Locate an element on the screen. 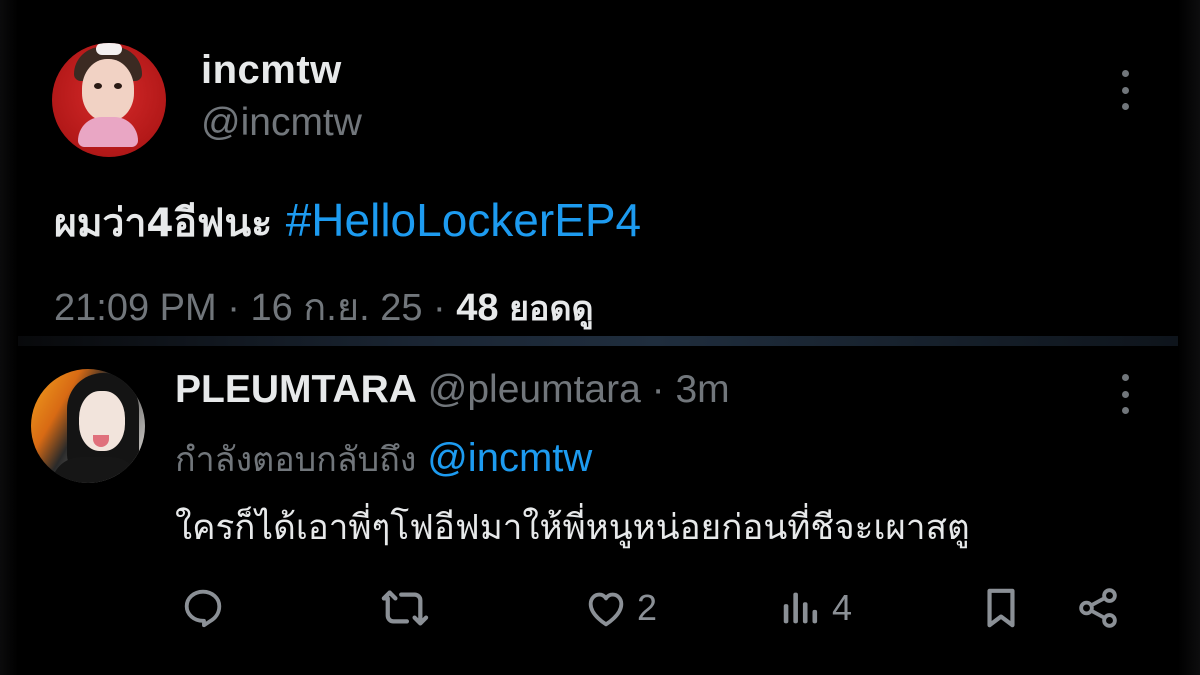 The image size is (1200, 675). post-time: 21:09 PM is located at coordinates (135, 308).